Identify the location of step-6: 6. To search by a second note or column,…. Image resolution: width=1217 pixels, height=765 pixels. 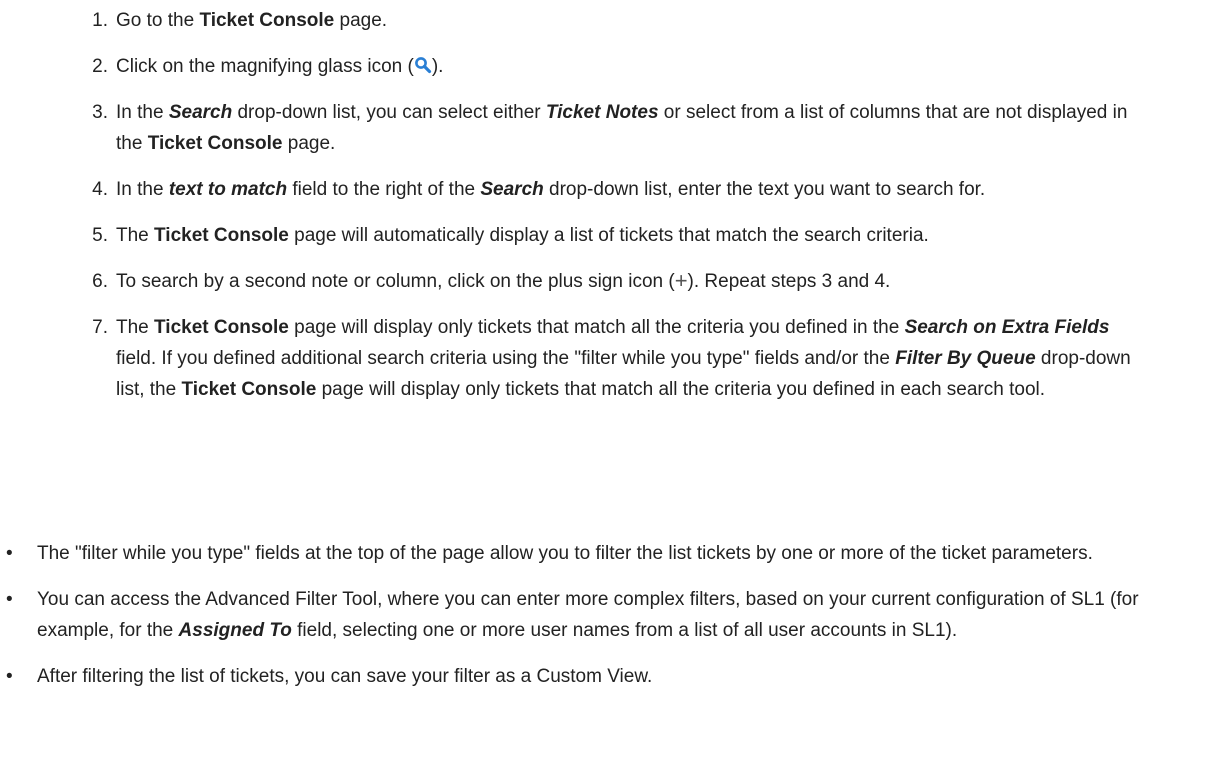
(608, 281).